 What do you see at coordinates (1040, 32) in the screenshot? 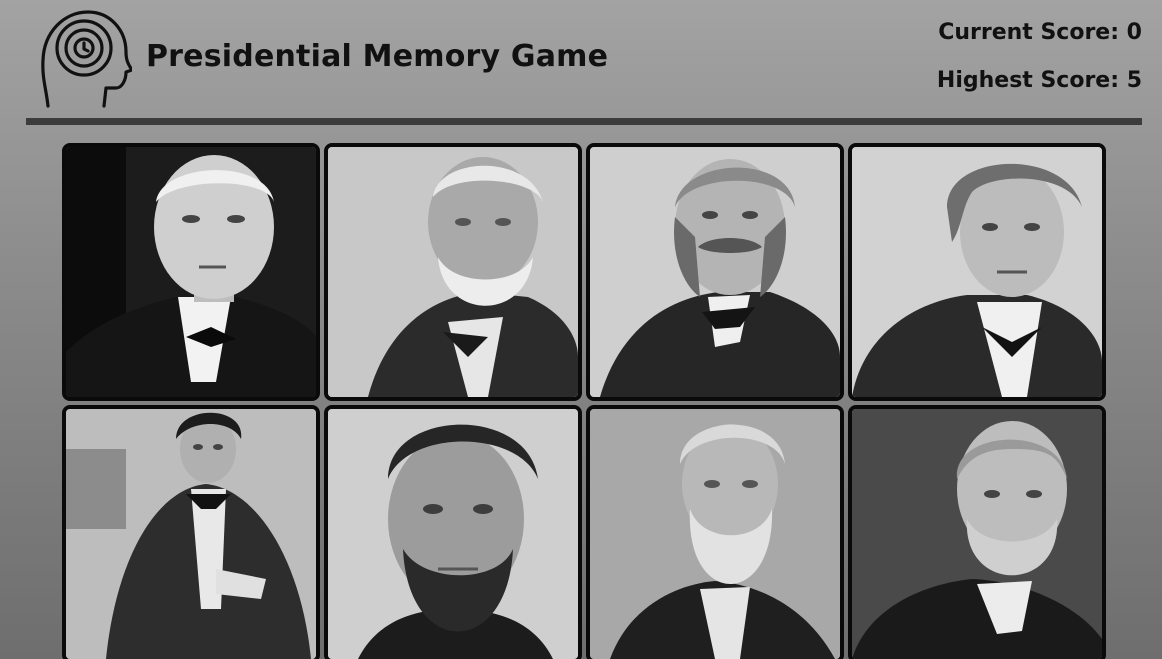
I see `current-score: Current Score: 0` at bounding box center [1040, 32].